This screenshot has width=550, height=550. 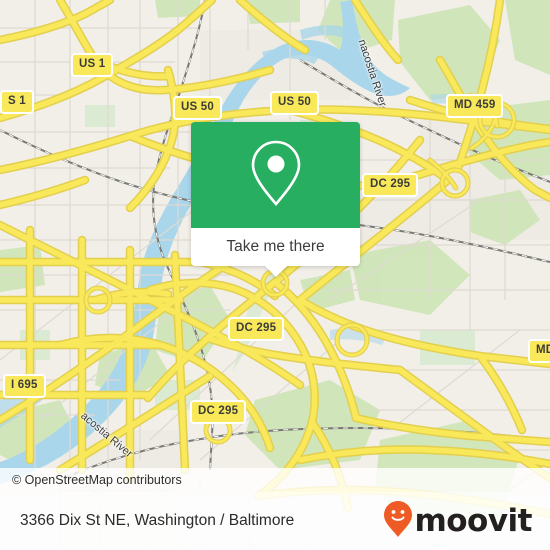 I want to click on address-label: 3366 Dix St NE, Washington / Baltimore, so click(x=157, y=520).